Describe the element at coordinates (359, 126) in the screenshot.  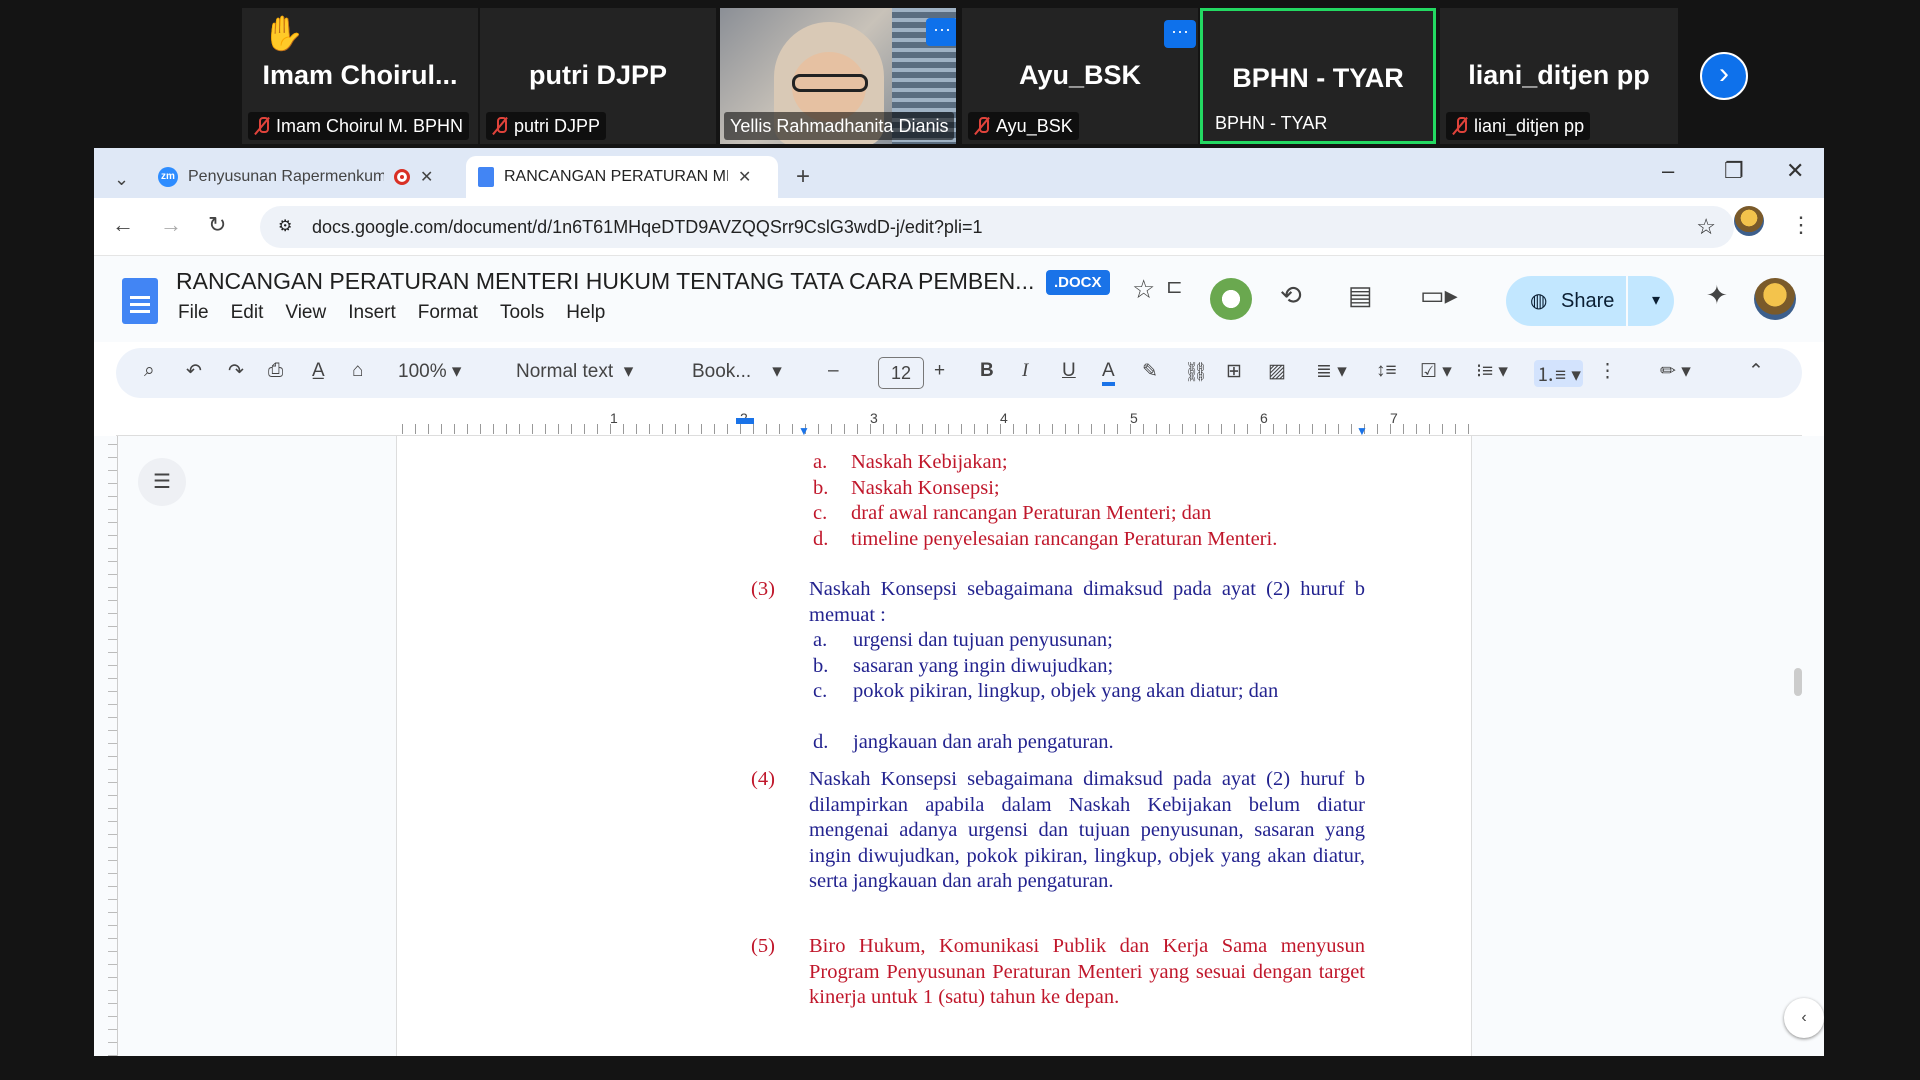
I see `participant-label: Imam Choirul M. BPHN` at that location.